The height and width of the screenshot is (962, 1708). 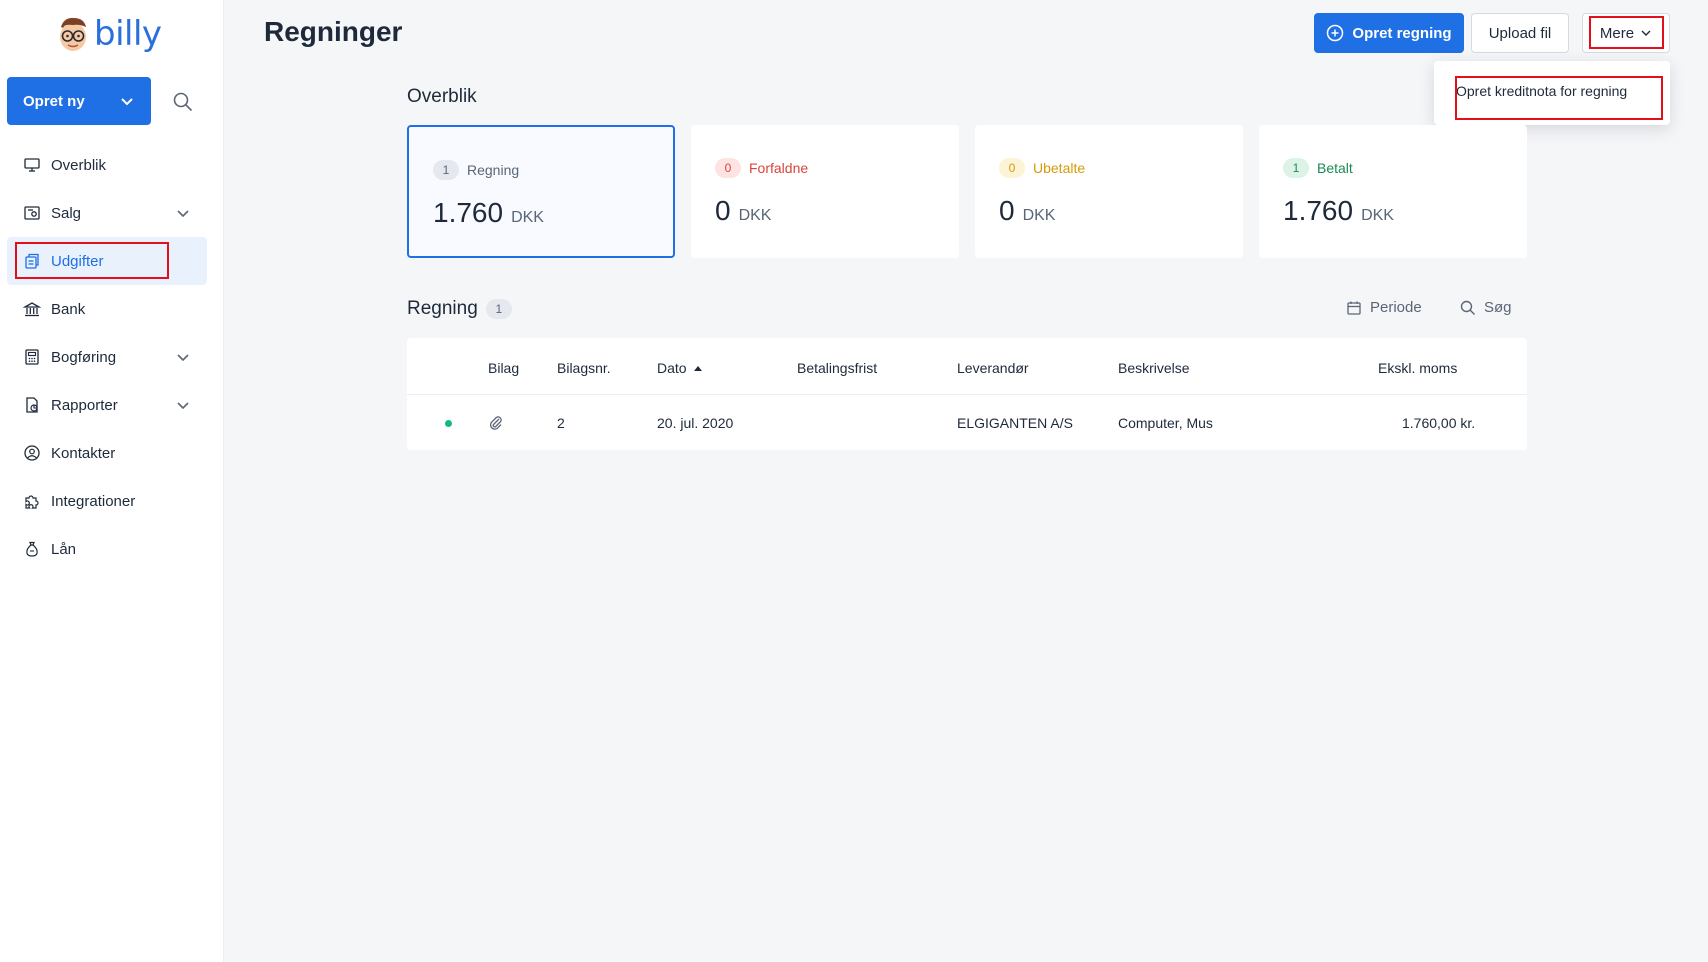 What do you see at coordinates (107, 213) in the screenshot?
I see `sidebar-item-salg: Salg` at bounding box center [107, 213].